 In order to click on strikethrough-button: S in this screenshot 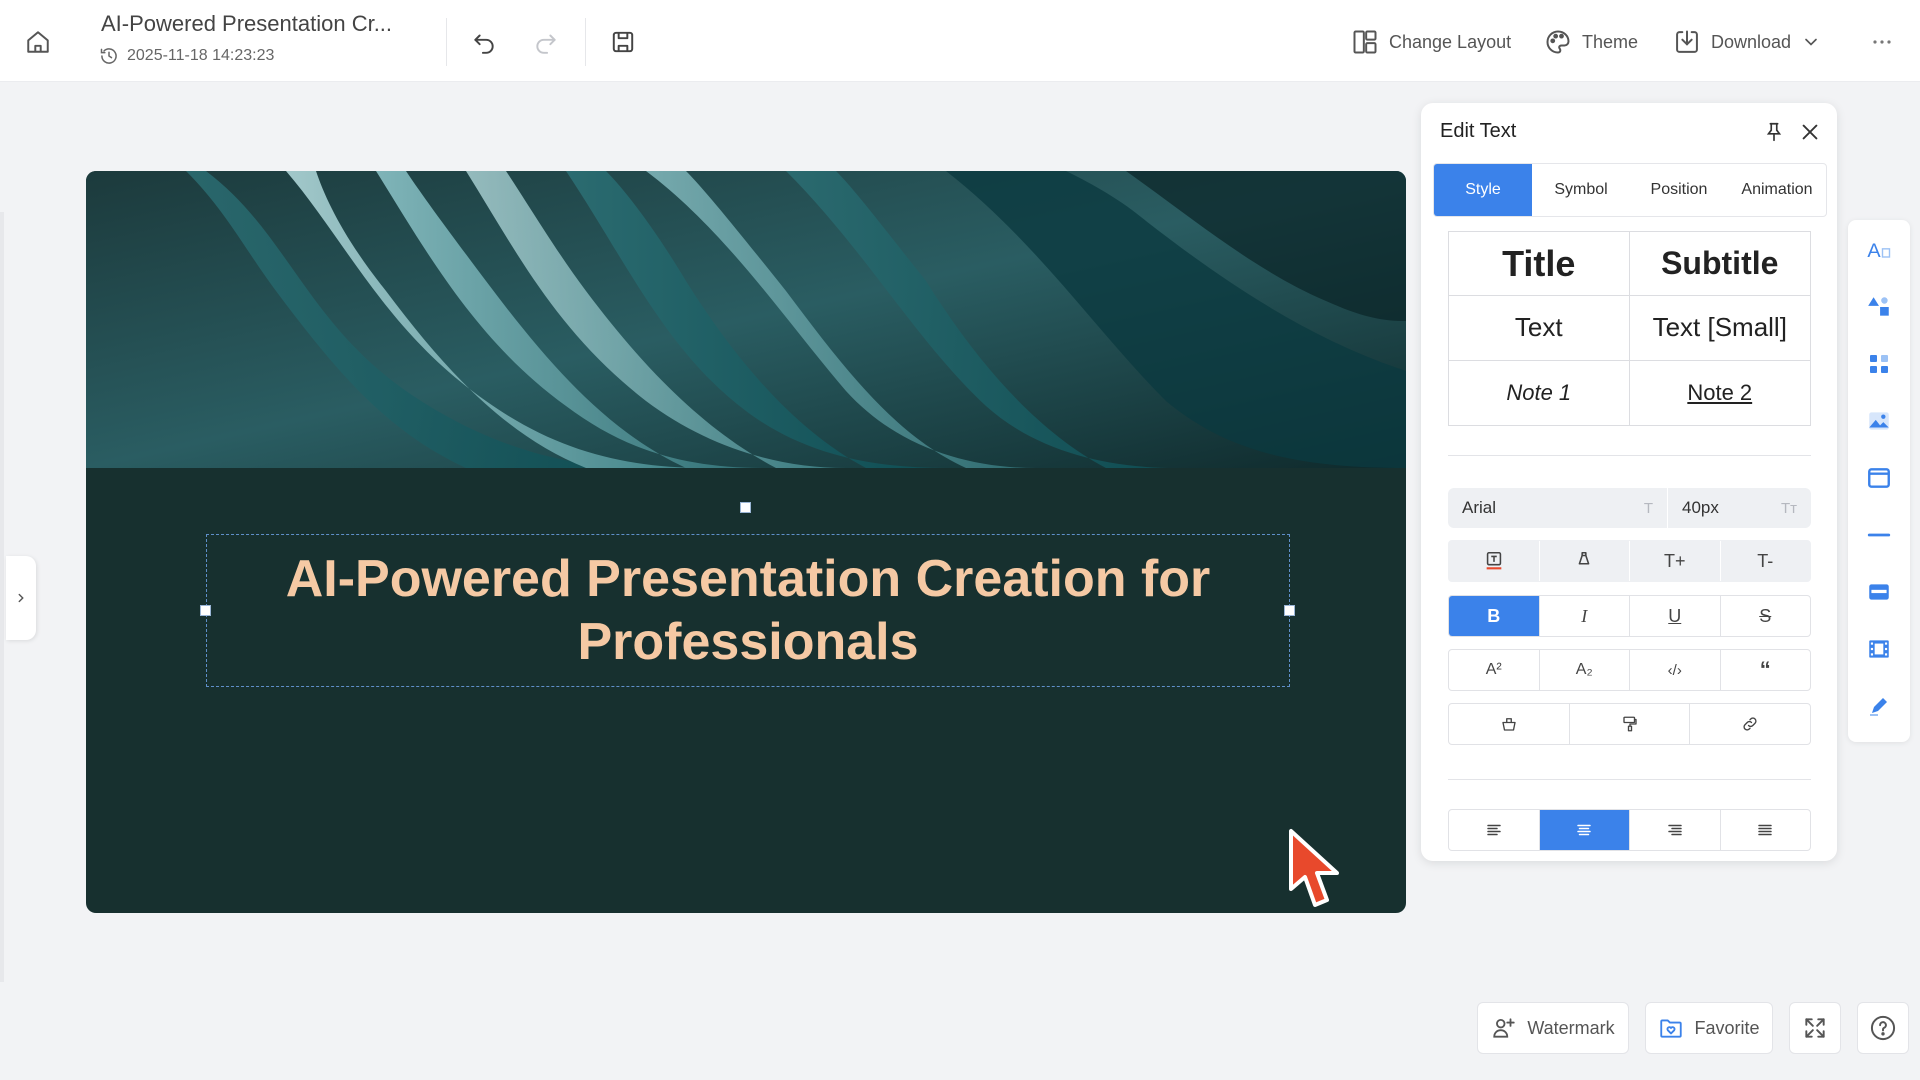, I will do `click(1766, 616)`.